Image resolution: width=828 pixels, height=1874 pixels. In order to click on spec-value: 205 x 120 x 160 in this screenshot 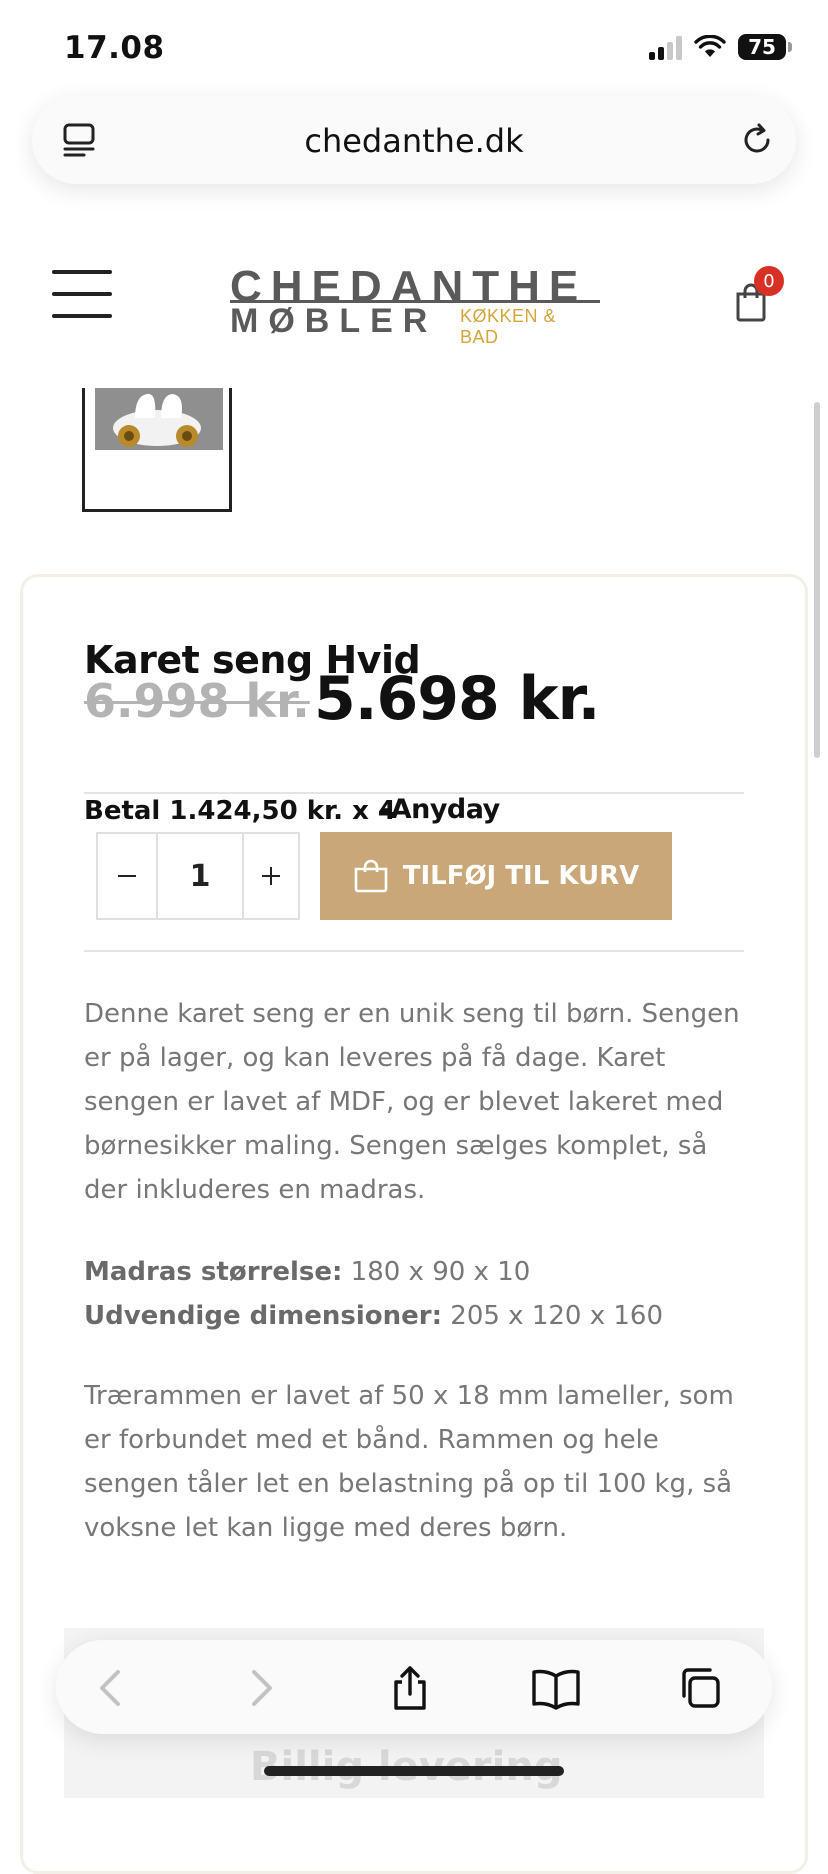, I will do `click(552, 1316)`.